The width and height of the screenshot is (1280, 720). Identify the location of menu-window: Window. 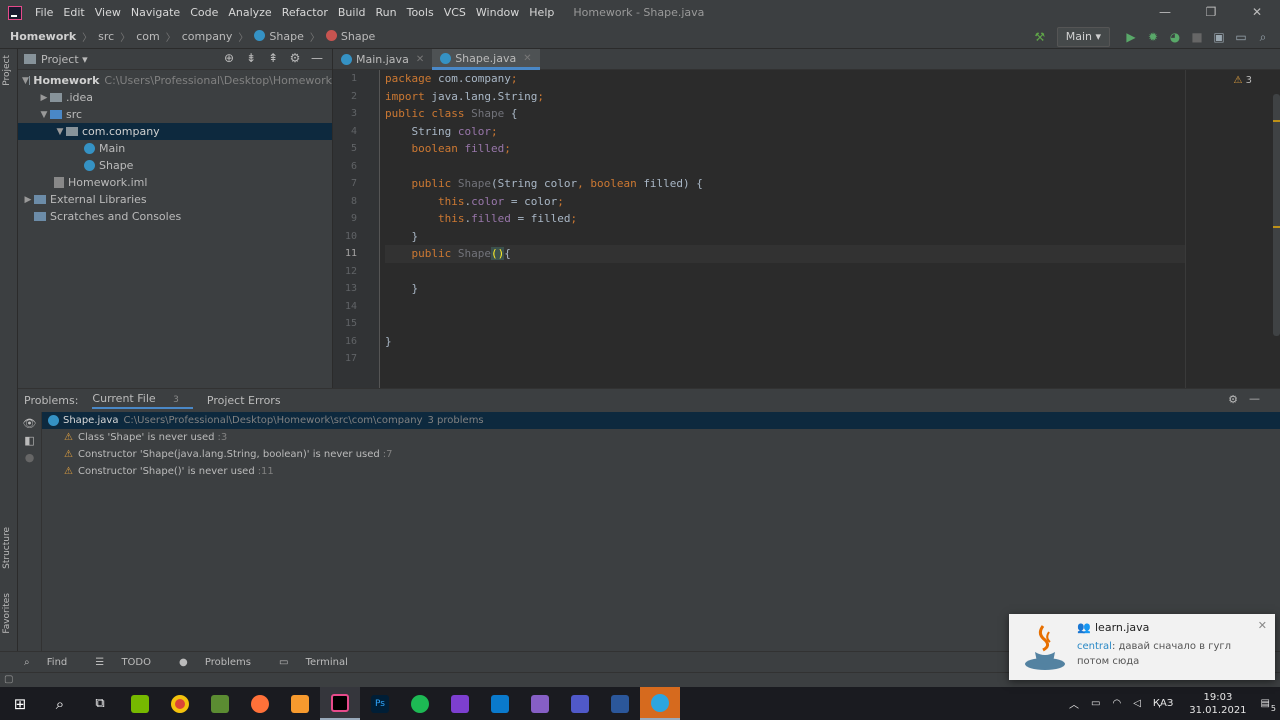
(497, 12).